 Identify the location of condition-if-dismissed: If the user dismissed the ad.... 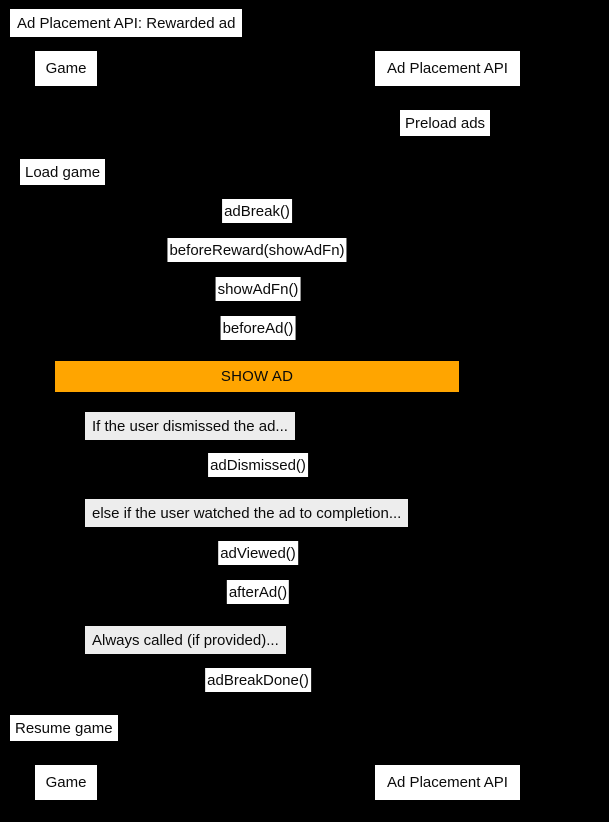
(190, 426).